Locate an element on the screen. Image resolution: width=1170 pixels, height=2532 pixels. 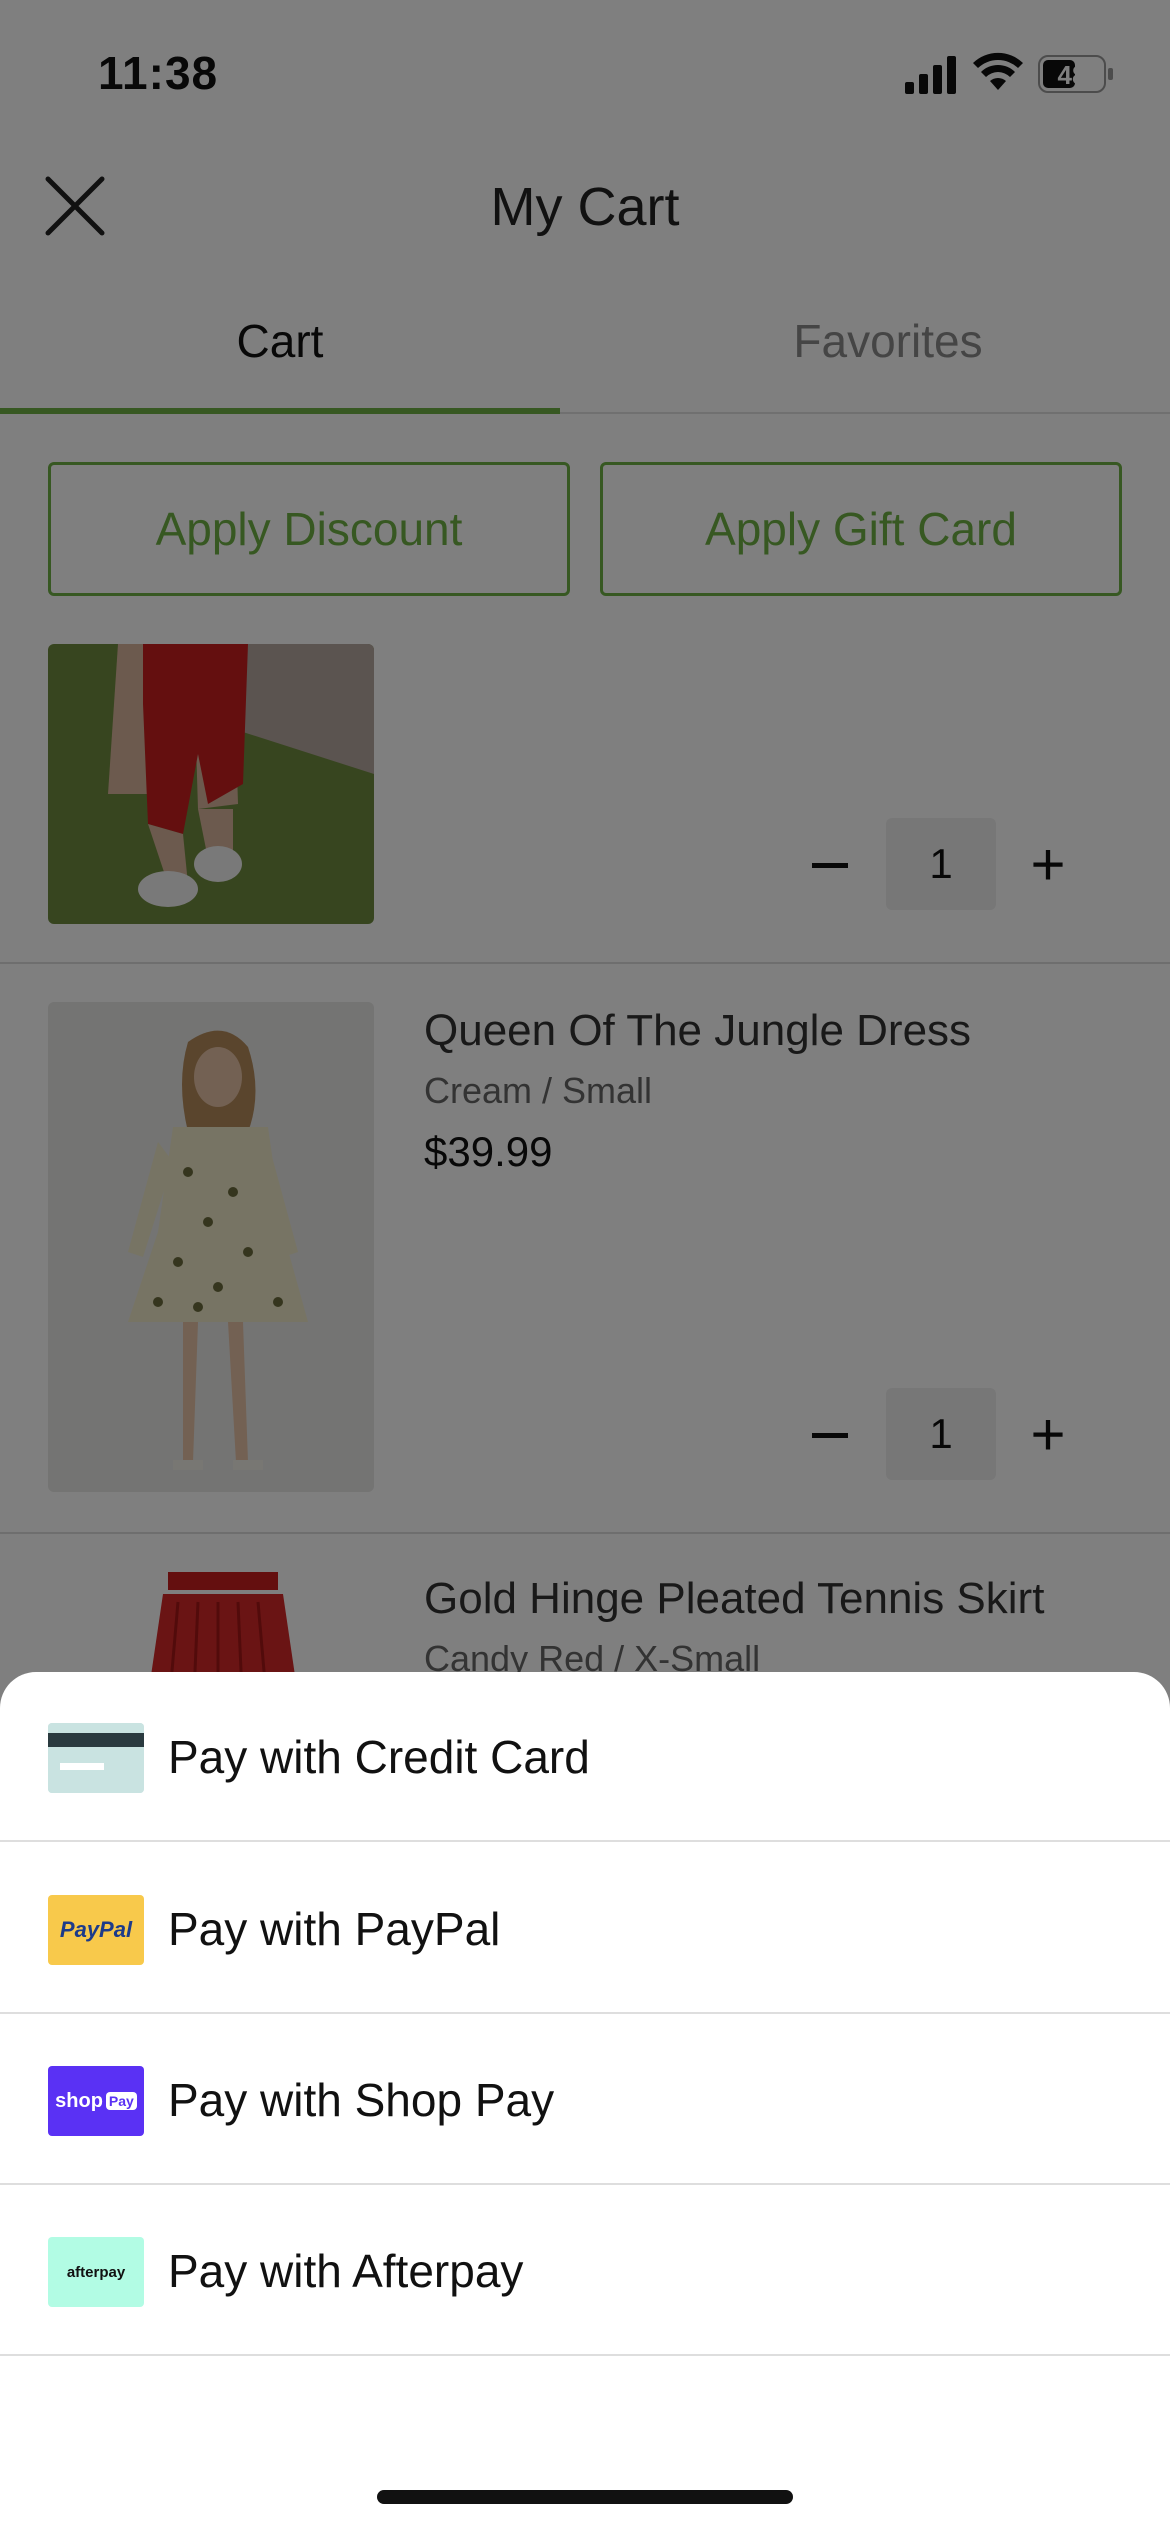
pay-paypal-option: PayPal Pay with PayPal is located at coordinates (585, 1929).